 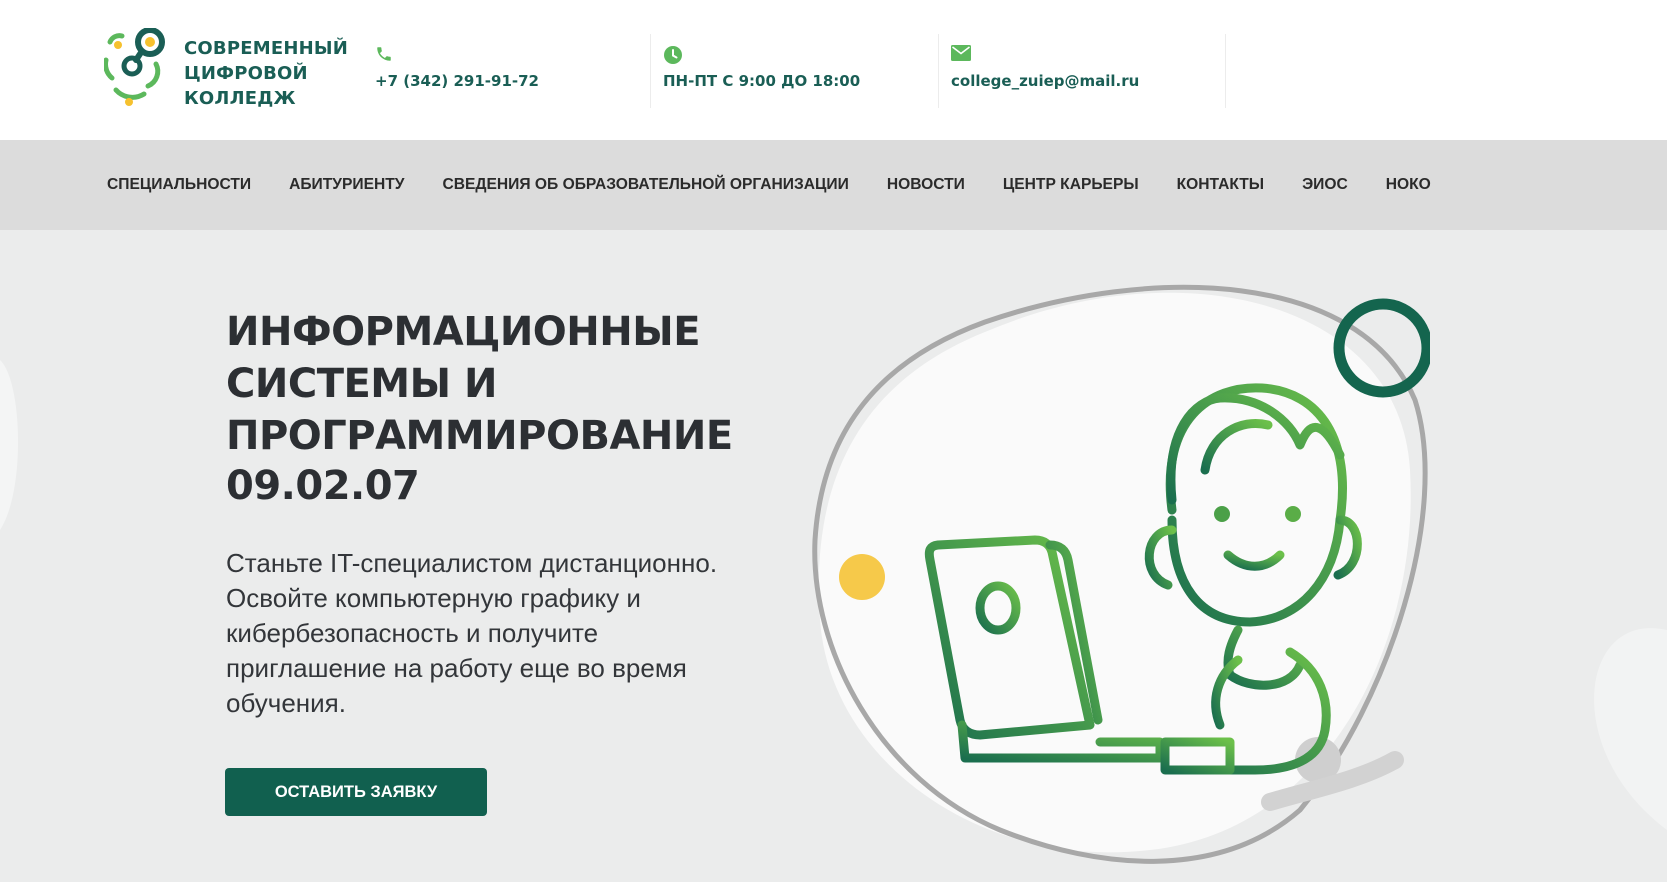 I want to click on logo-line: КОЛЛЕДЖ, so click(x=240, y=98).